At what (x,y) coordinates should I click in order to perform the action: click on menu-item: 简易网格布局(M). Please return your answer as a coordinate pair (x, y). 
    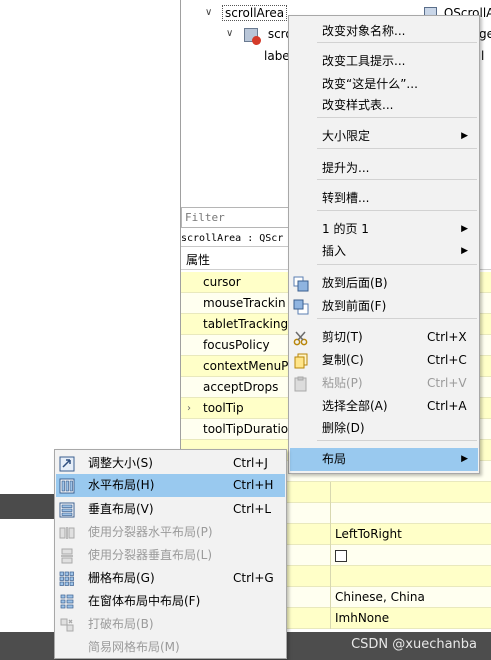
    Looking at the image, I should click on (170, 647).